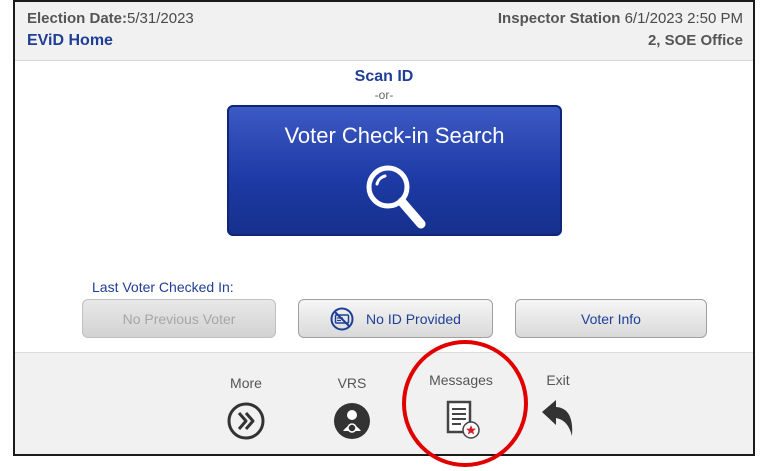 Image resolution: width=769 pixels, height=471 pixels. I want to click on vrs-label: VRS, so click(352, 383).